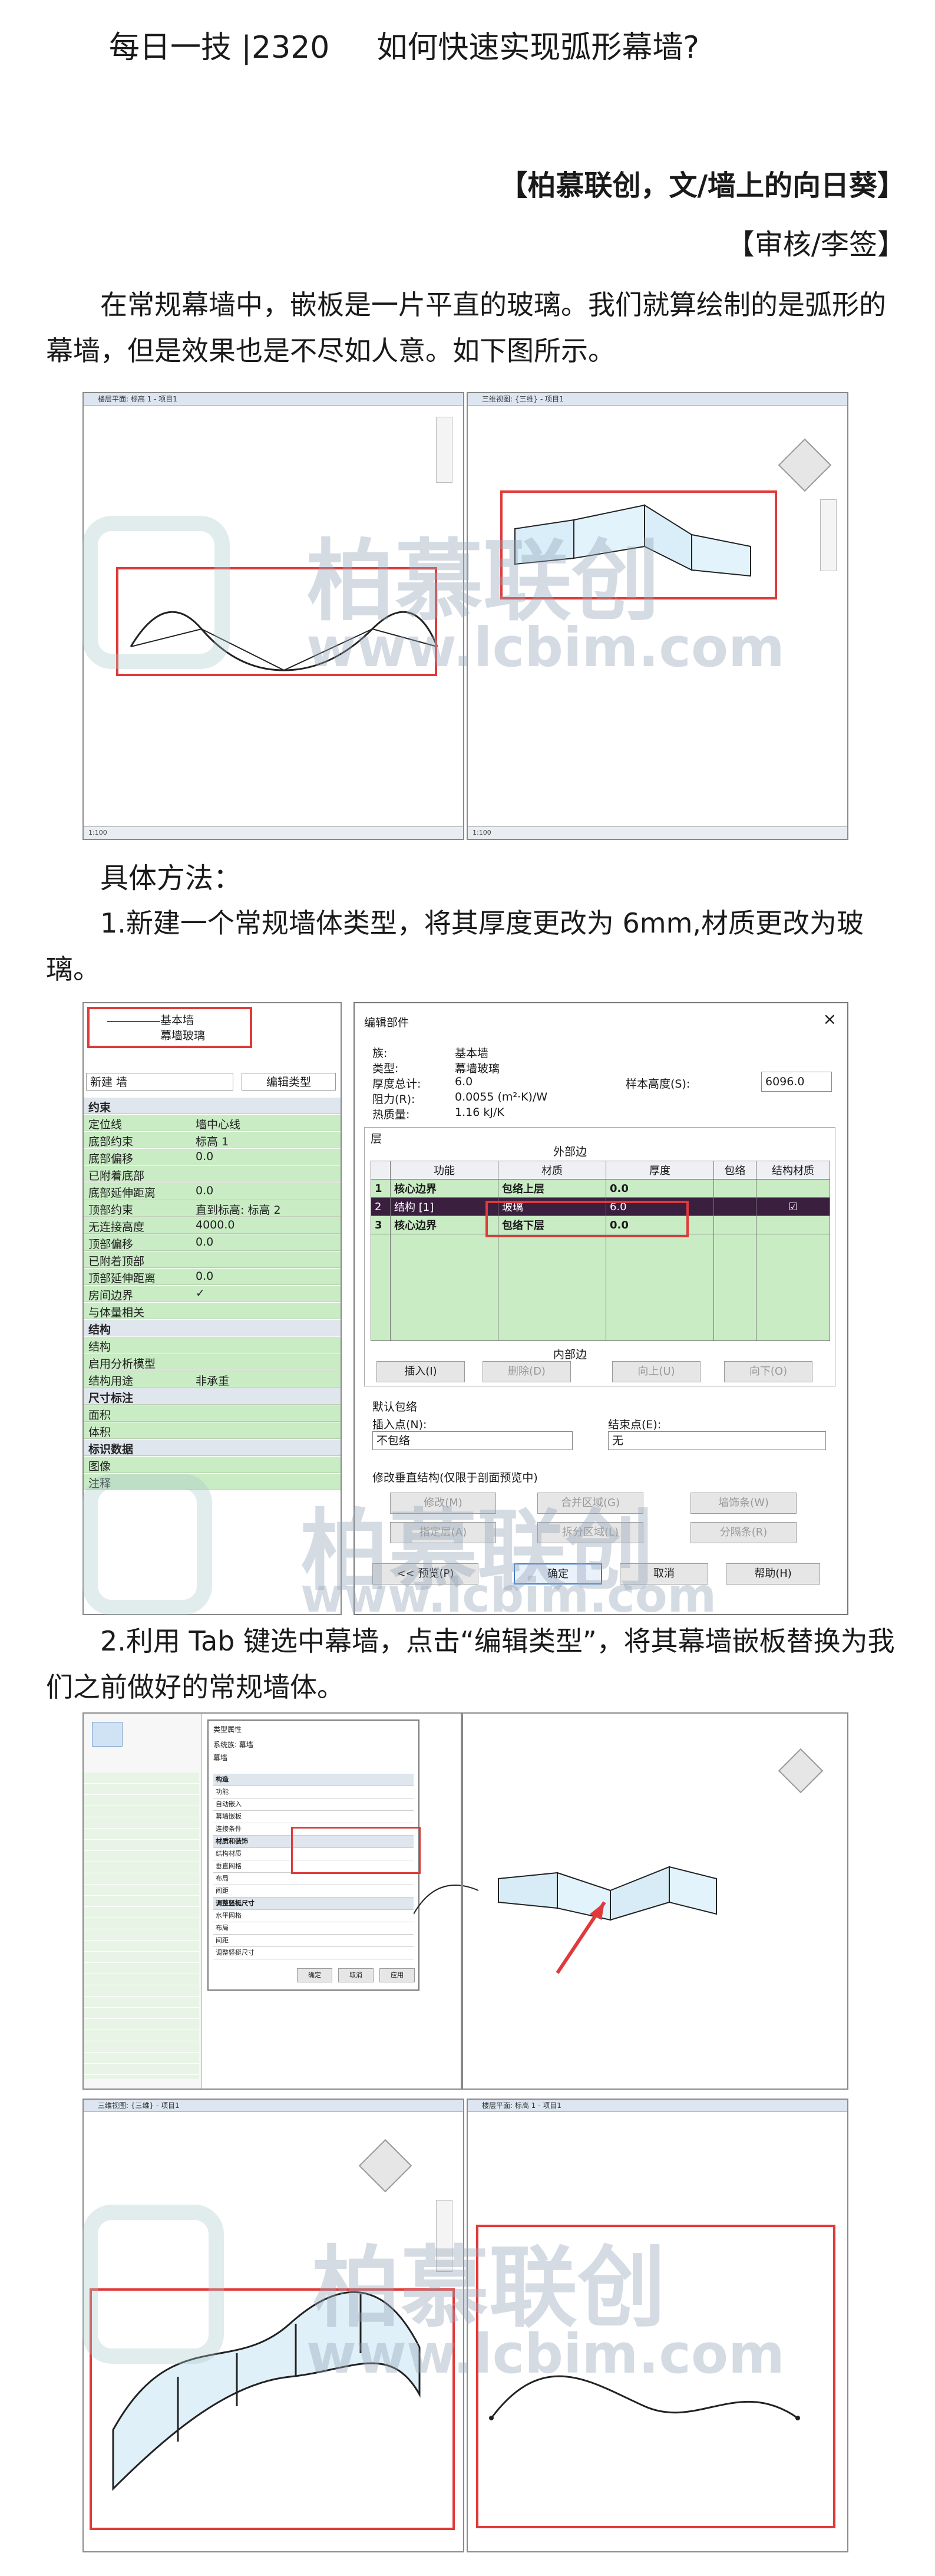 This screenshot has height=2576, width=935. What do you see at coordinates (212, 1140) in the screenshot?
I see `property-row: 底部约束 标高 1` at bounding box center [212, 1140].